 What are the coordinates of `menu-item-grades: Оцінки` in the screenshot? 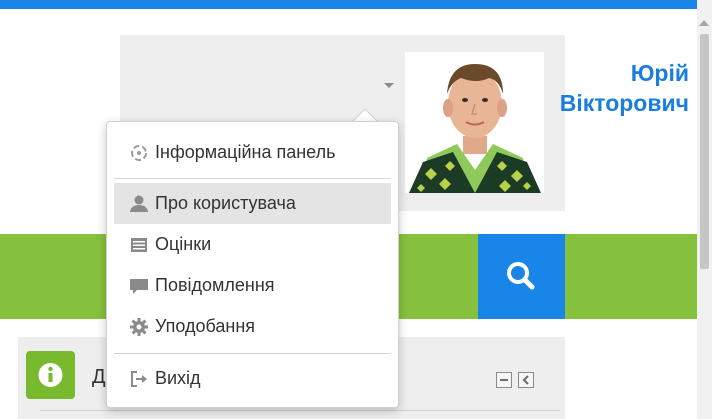 It's located at (252, 244).